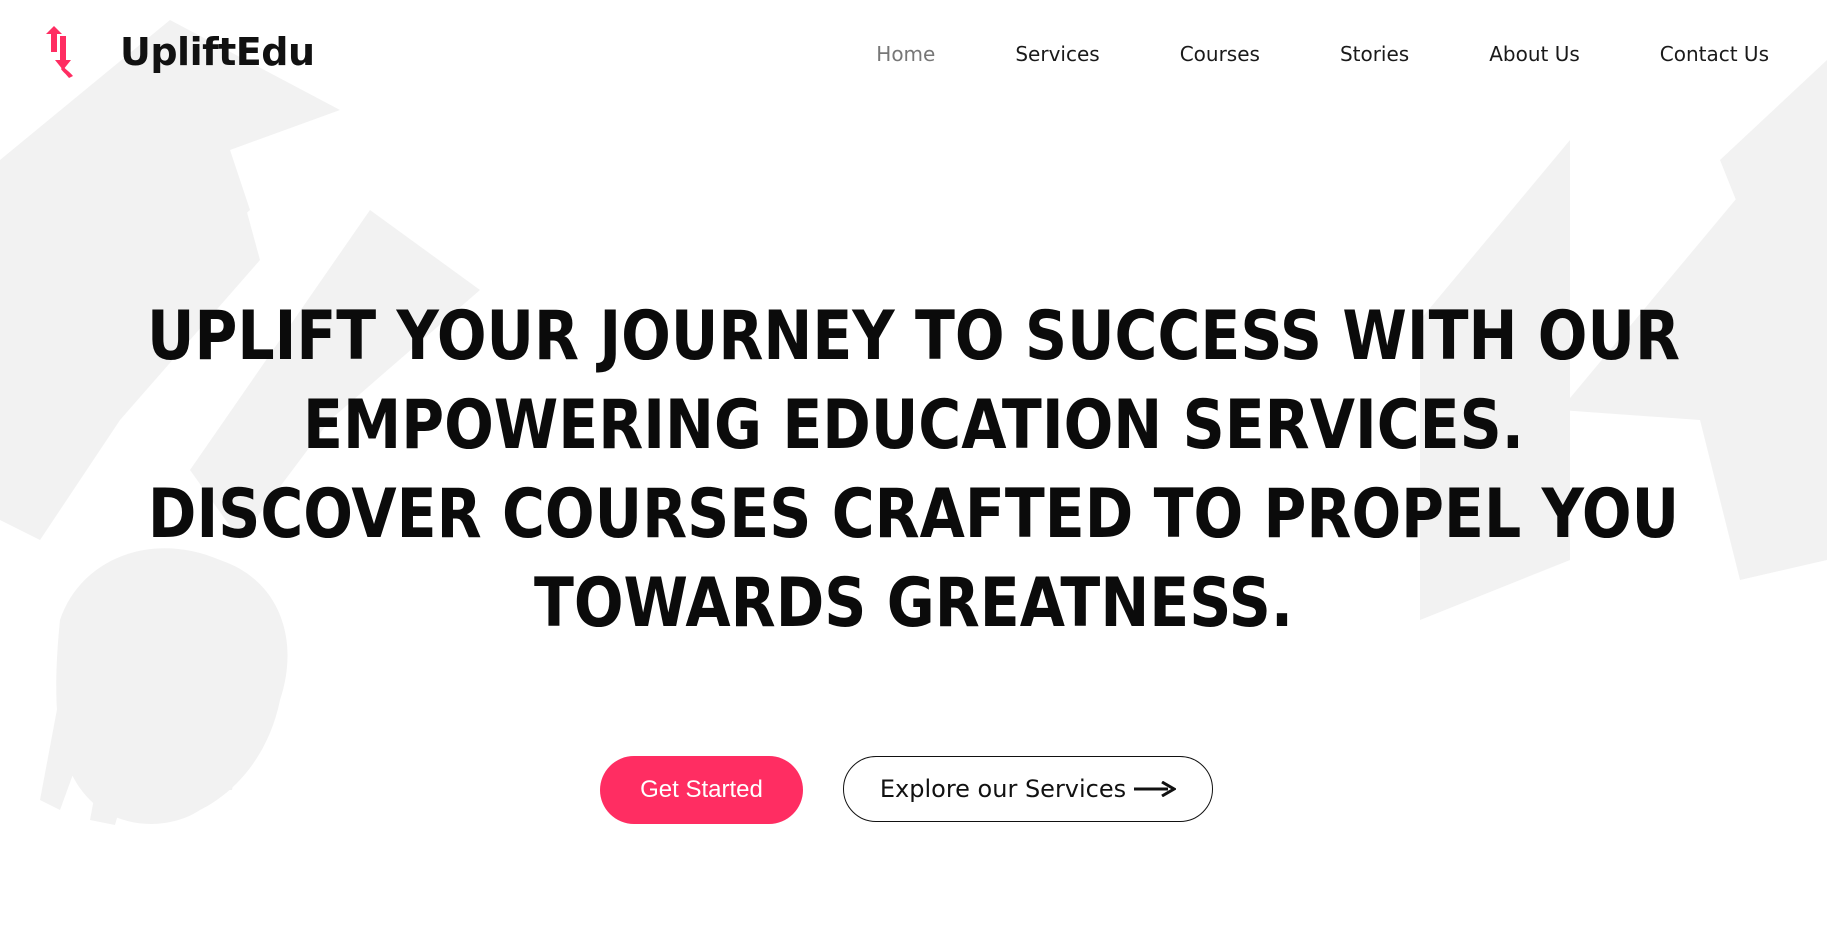 This screenshot has height=930, width=1827. What do you see at coordinates (905, 54) in the screenshot?
I see `nav-item-home: Home` at bounding box center [905, 54].